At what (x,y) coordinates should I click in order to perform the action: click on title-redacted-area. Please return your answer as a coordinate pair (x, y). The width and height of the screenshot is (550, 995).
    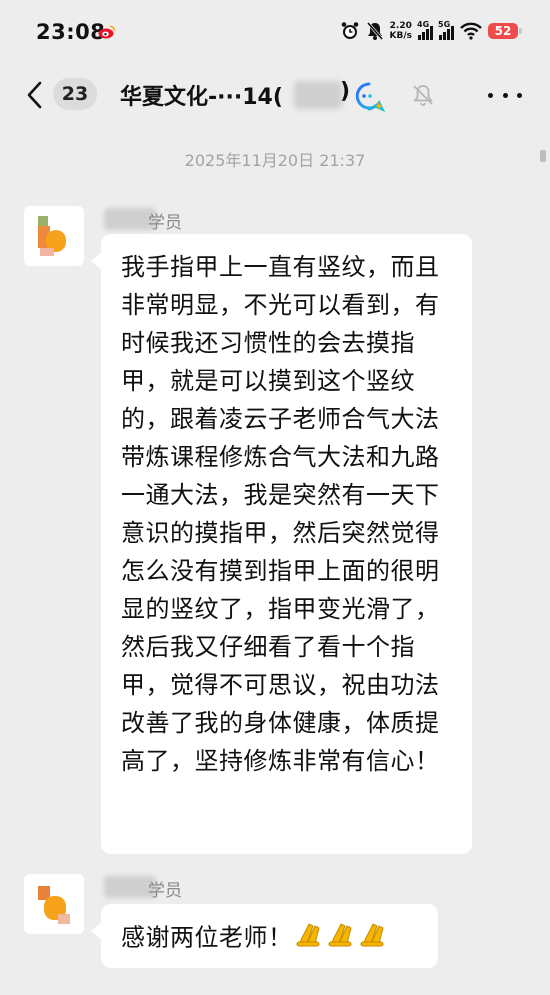
    Looking at the image, I should click on (318, 95).